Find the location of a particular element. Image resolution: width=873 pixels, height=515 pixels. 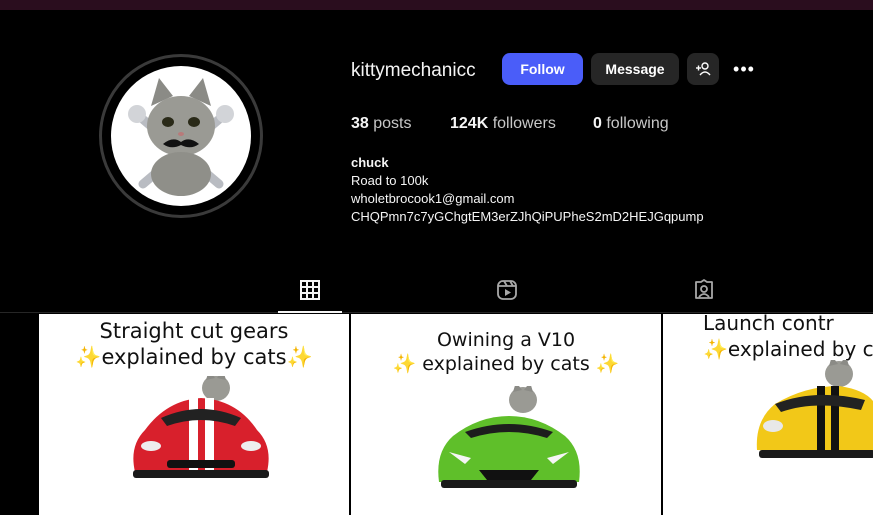

tabs-divider is located at coordinates (436, 312).